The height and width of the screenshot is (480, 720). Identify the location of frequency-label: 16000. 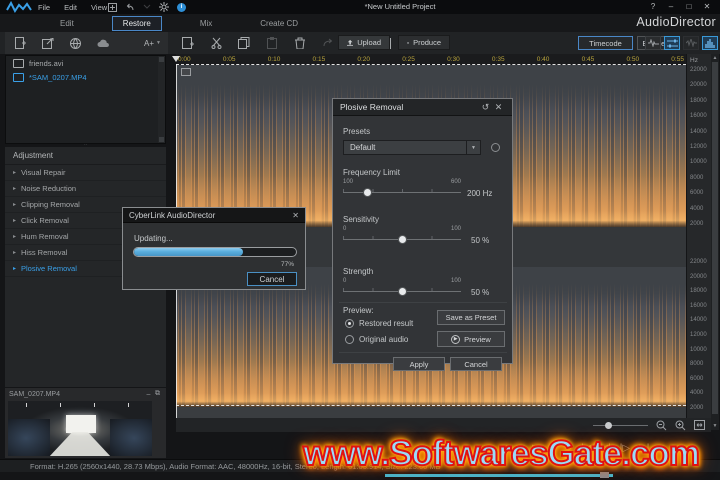
(698, 305).